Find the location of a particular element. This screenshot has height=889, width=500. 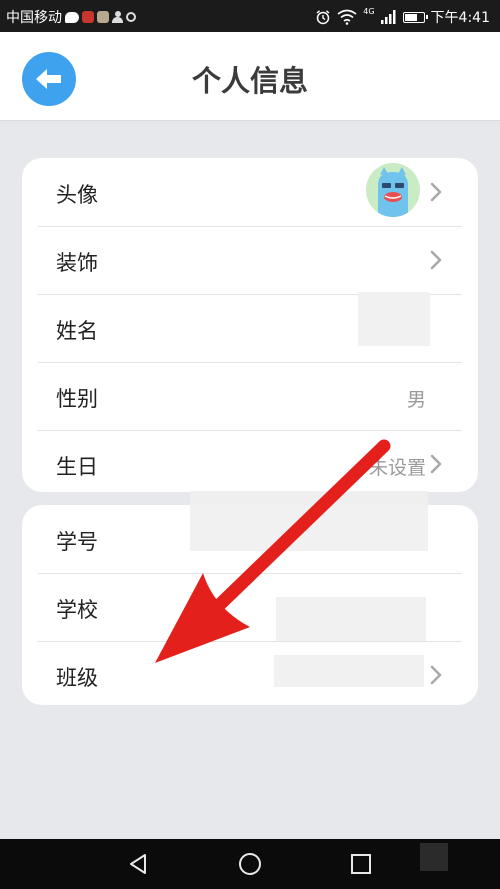

class-row: 班级 is located at coordinates (250, 675).